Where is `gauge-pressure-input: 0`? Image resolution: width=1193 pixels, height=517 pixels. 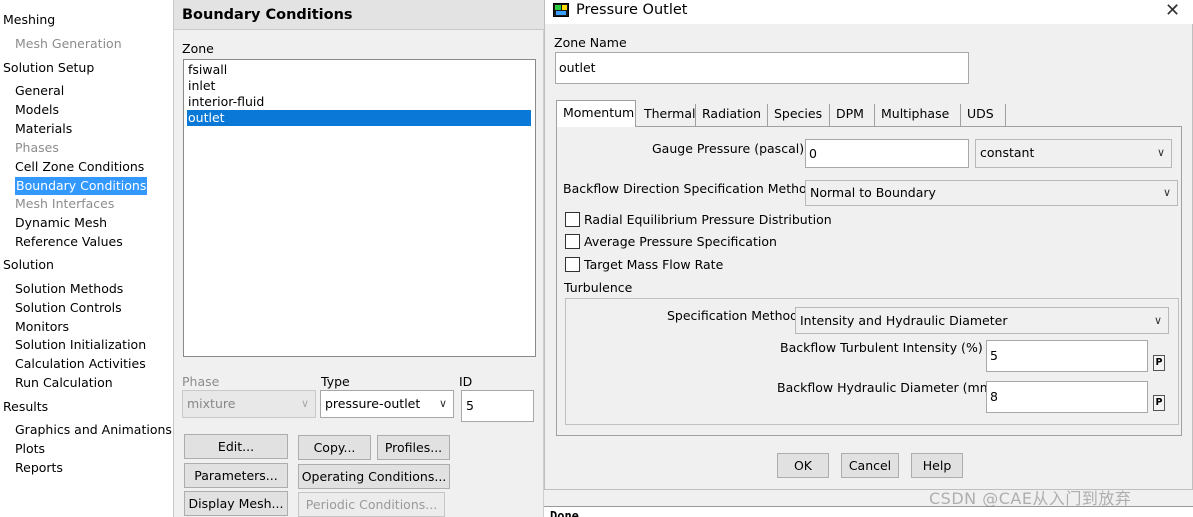 gauge-pressure-input: 0 is located at coordinates (887, 153).